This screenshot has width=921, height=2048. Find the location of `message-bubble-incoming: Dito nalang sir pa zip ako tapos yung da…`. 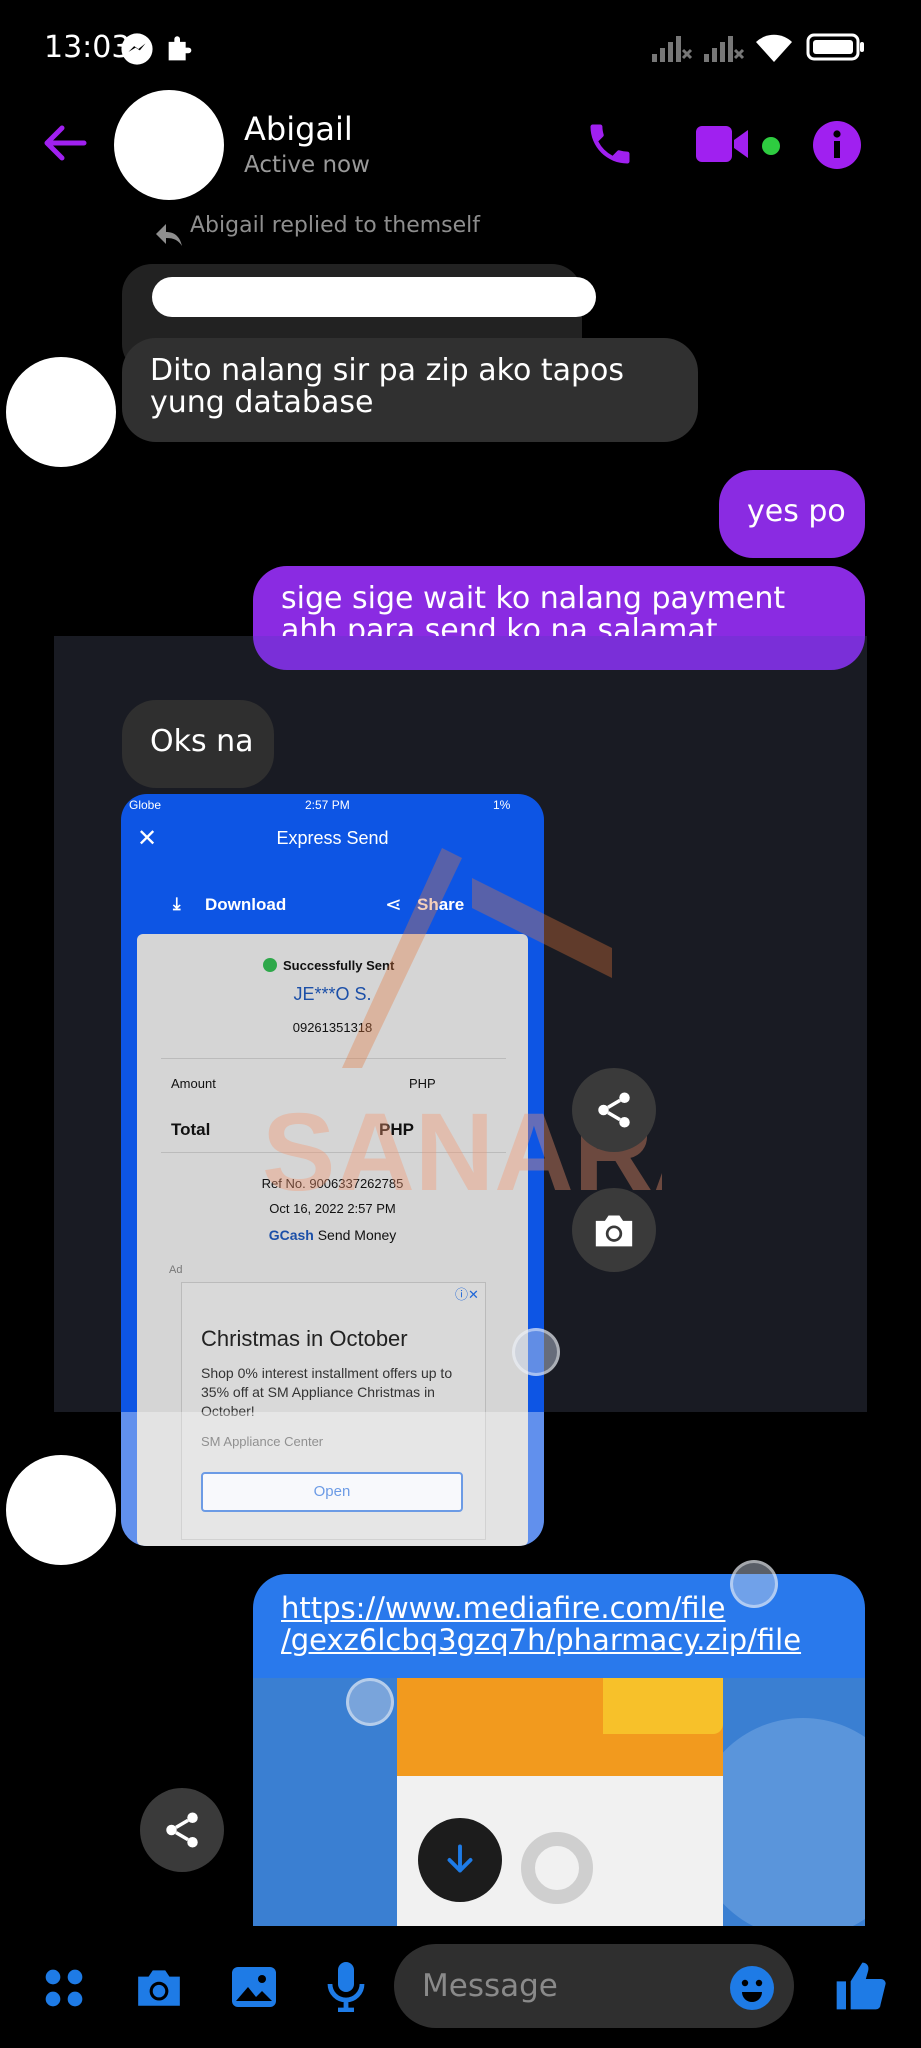

message-bubble-incoming: Dito nalang sir pa zip ako tapos yung da… is located at coordinates (410, 390).